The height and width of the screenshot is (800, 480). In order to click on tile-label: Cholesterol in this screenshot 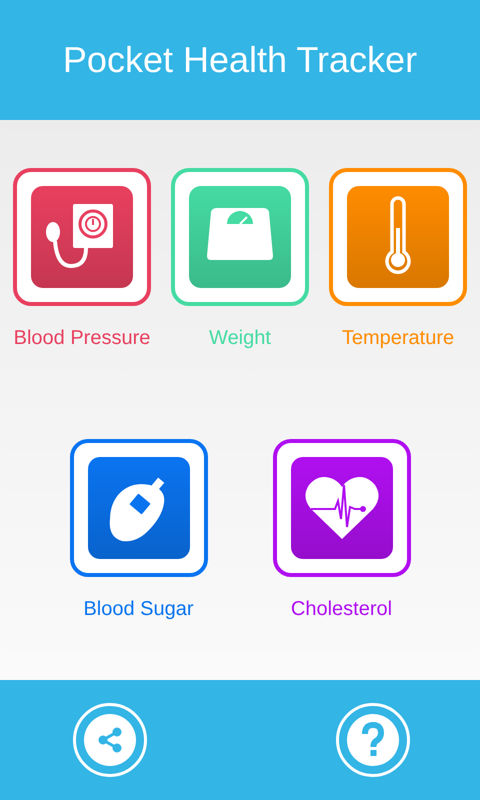, I will do `click(341, 609)`.